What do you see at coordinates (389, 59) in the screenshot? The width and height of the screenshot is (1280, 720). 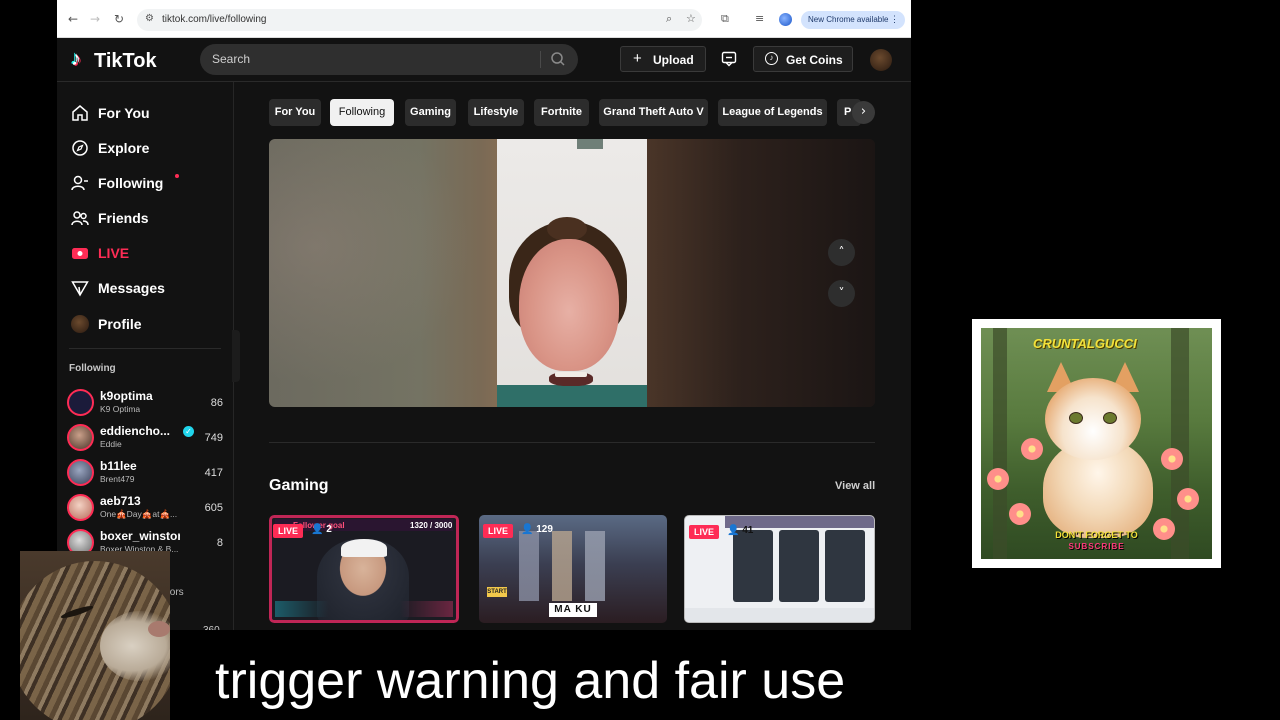 I see `search-input: Search` at bounding box center [389, 59].